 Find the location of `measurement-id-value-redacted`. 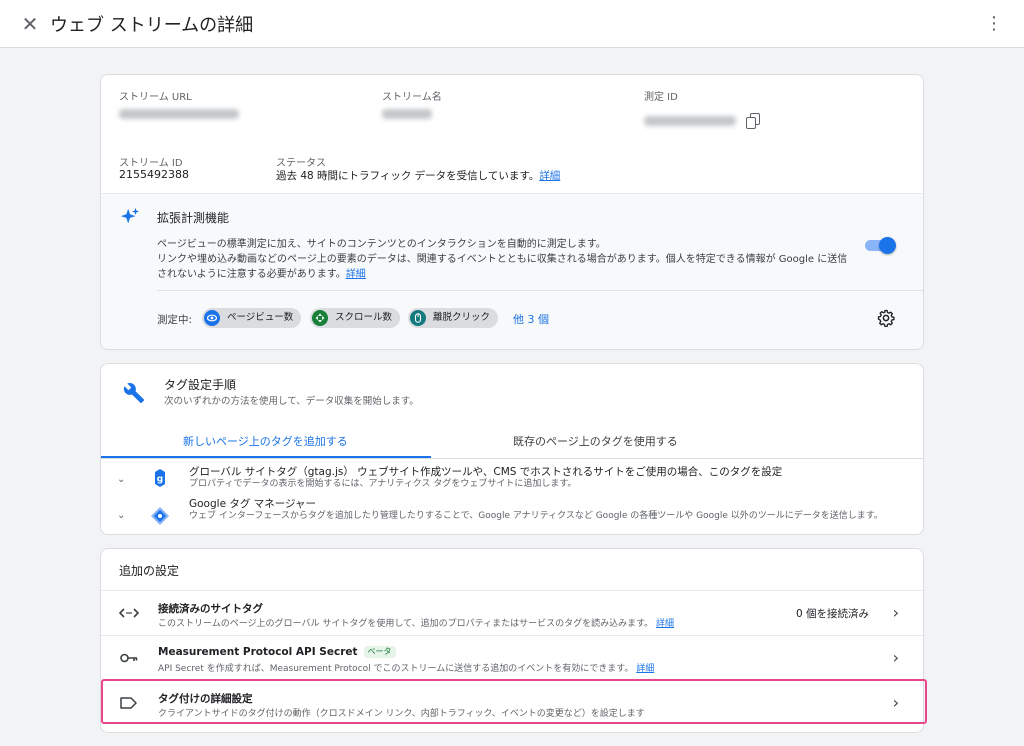

measurement-id-value-redacted is located at coordinates (690, 121).